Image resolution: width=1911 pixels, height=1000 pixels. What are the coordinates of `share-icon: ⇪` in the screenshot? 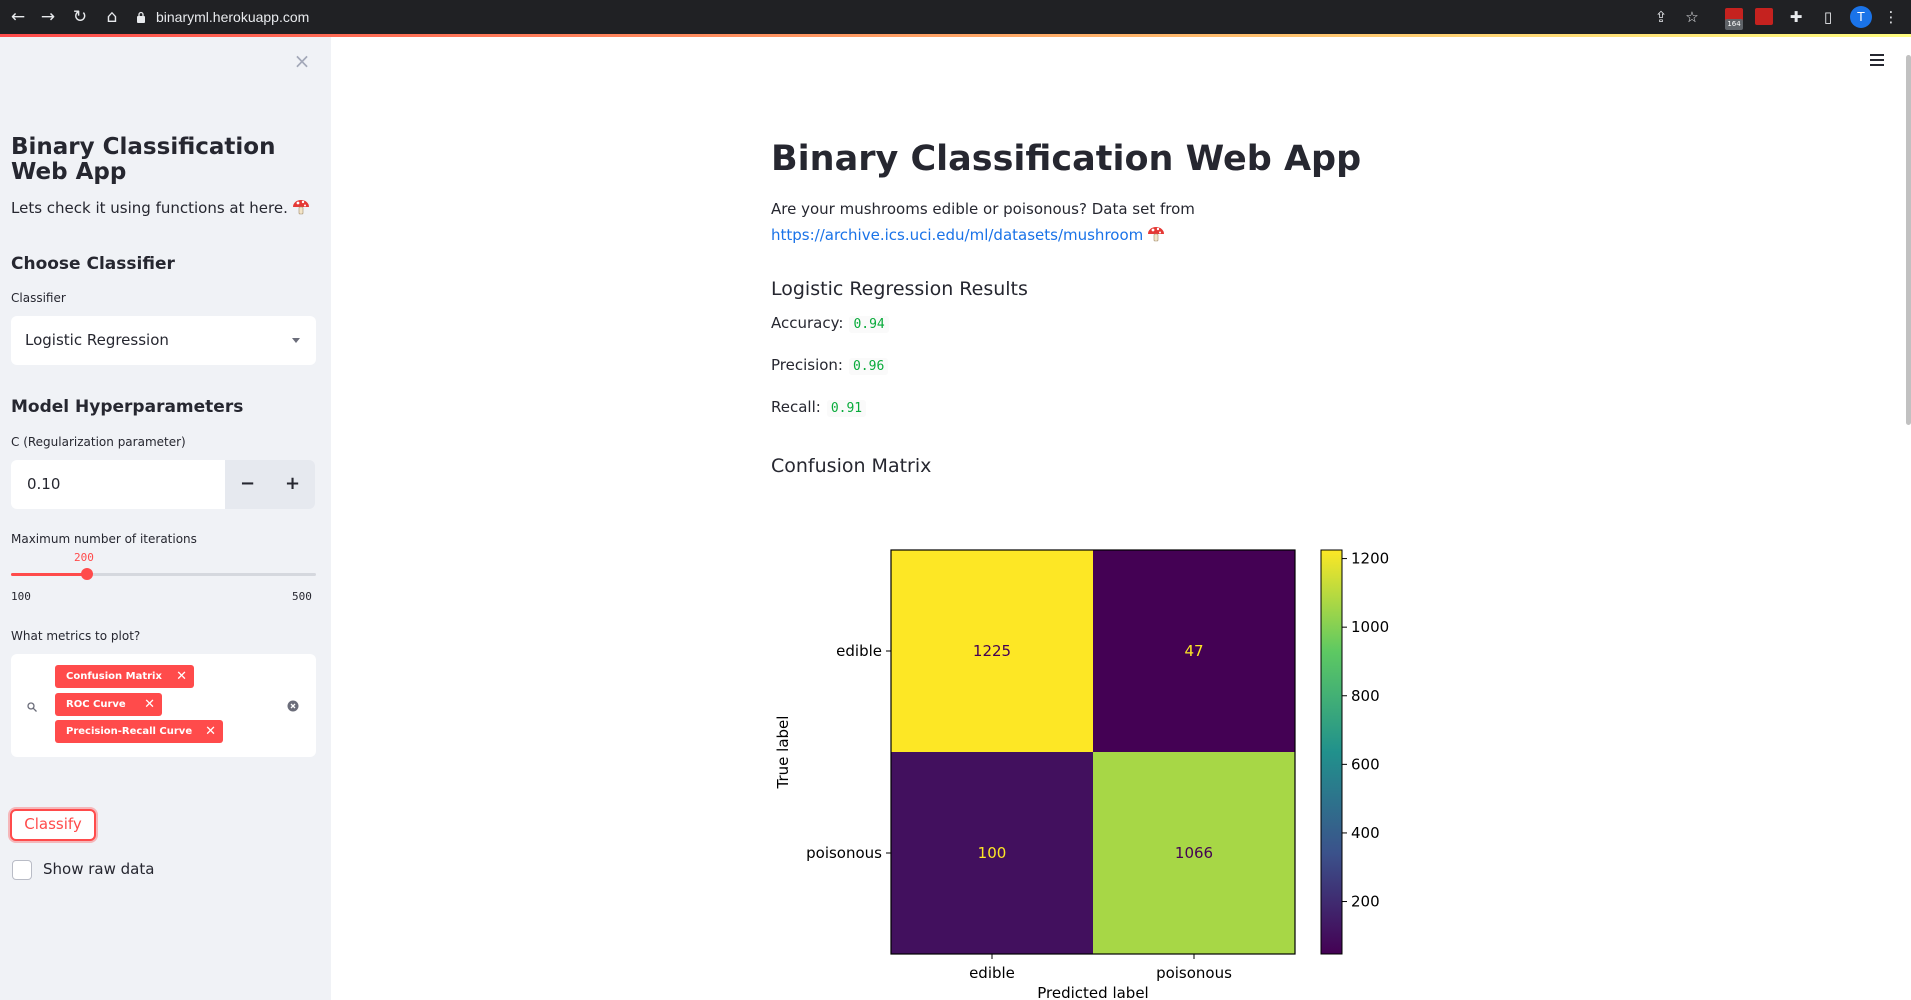 It's located at (1661, 17).